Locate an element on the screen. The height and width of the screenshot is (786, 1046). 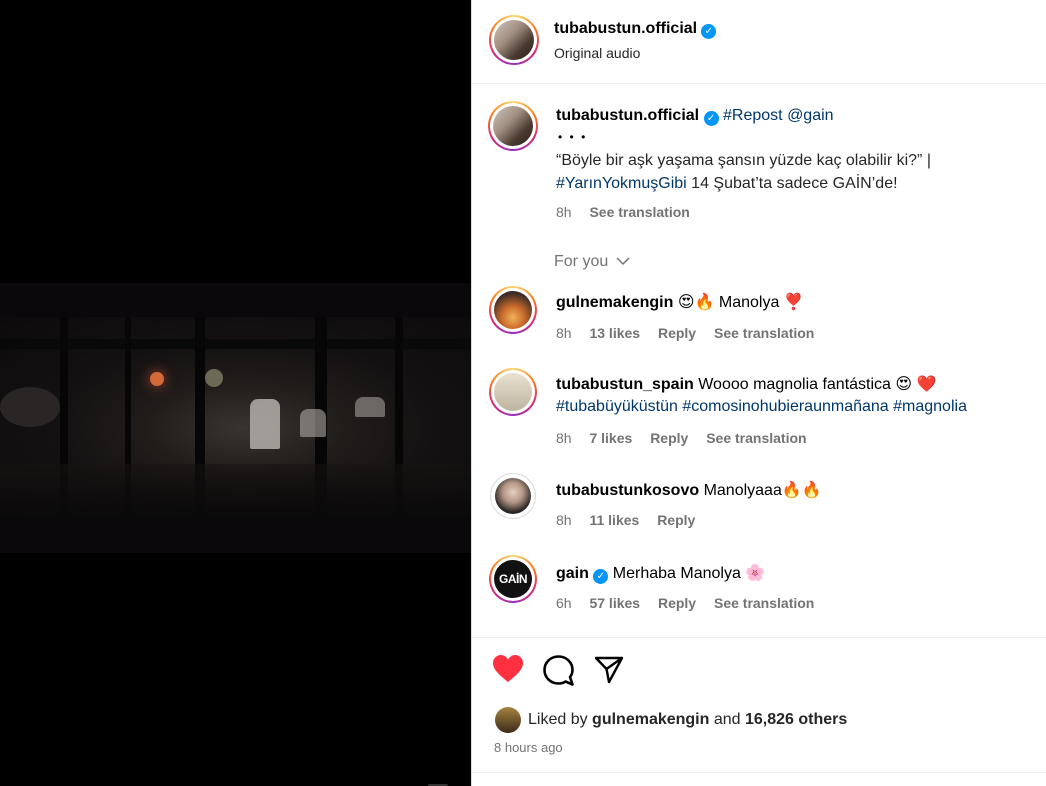
commenter-username: gain is located at coordinates (572, 573).